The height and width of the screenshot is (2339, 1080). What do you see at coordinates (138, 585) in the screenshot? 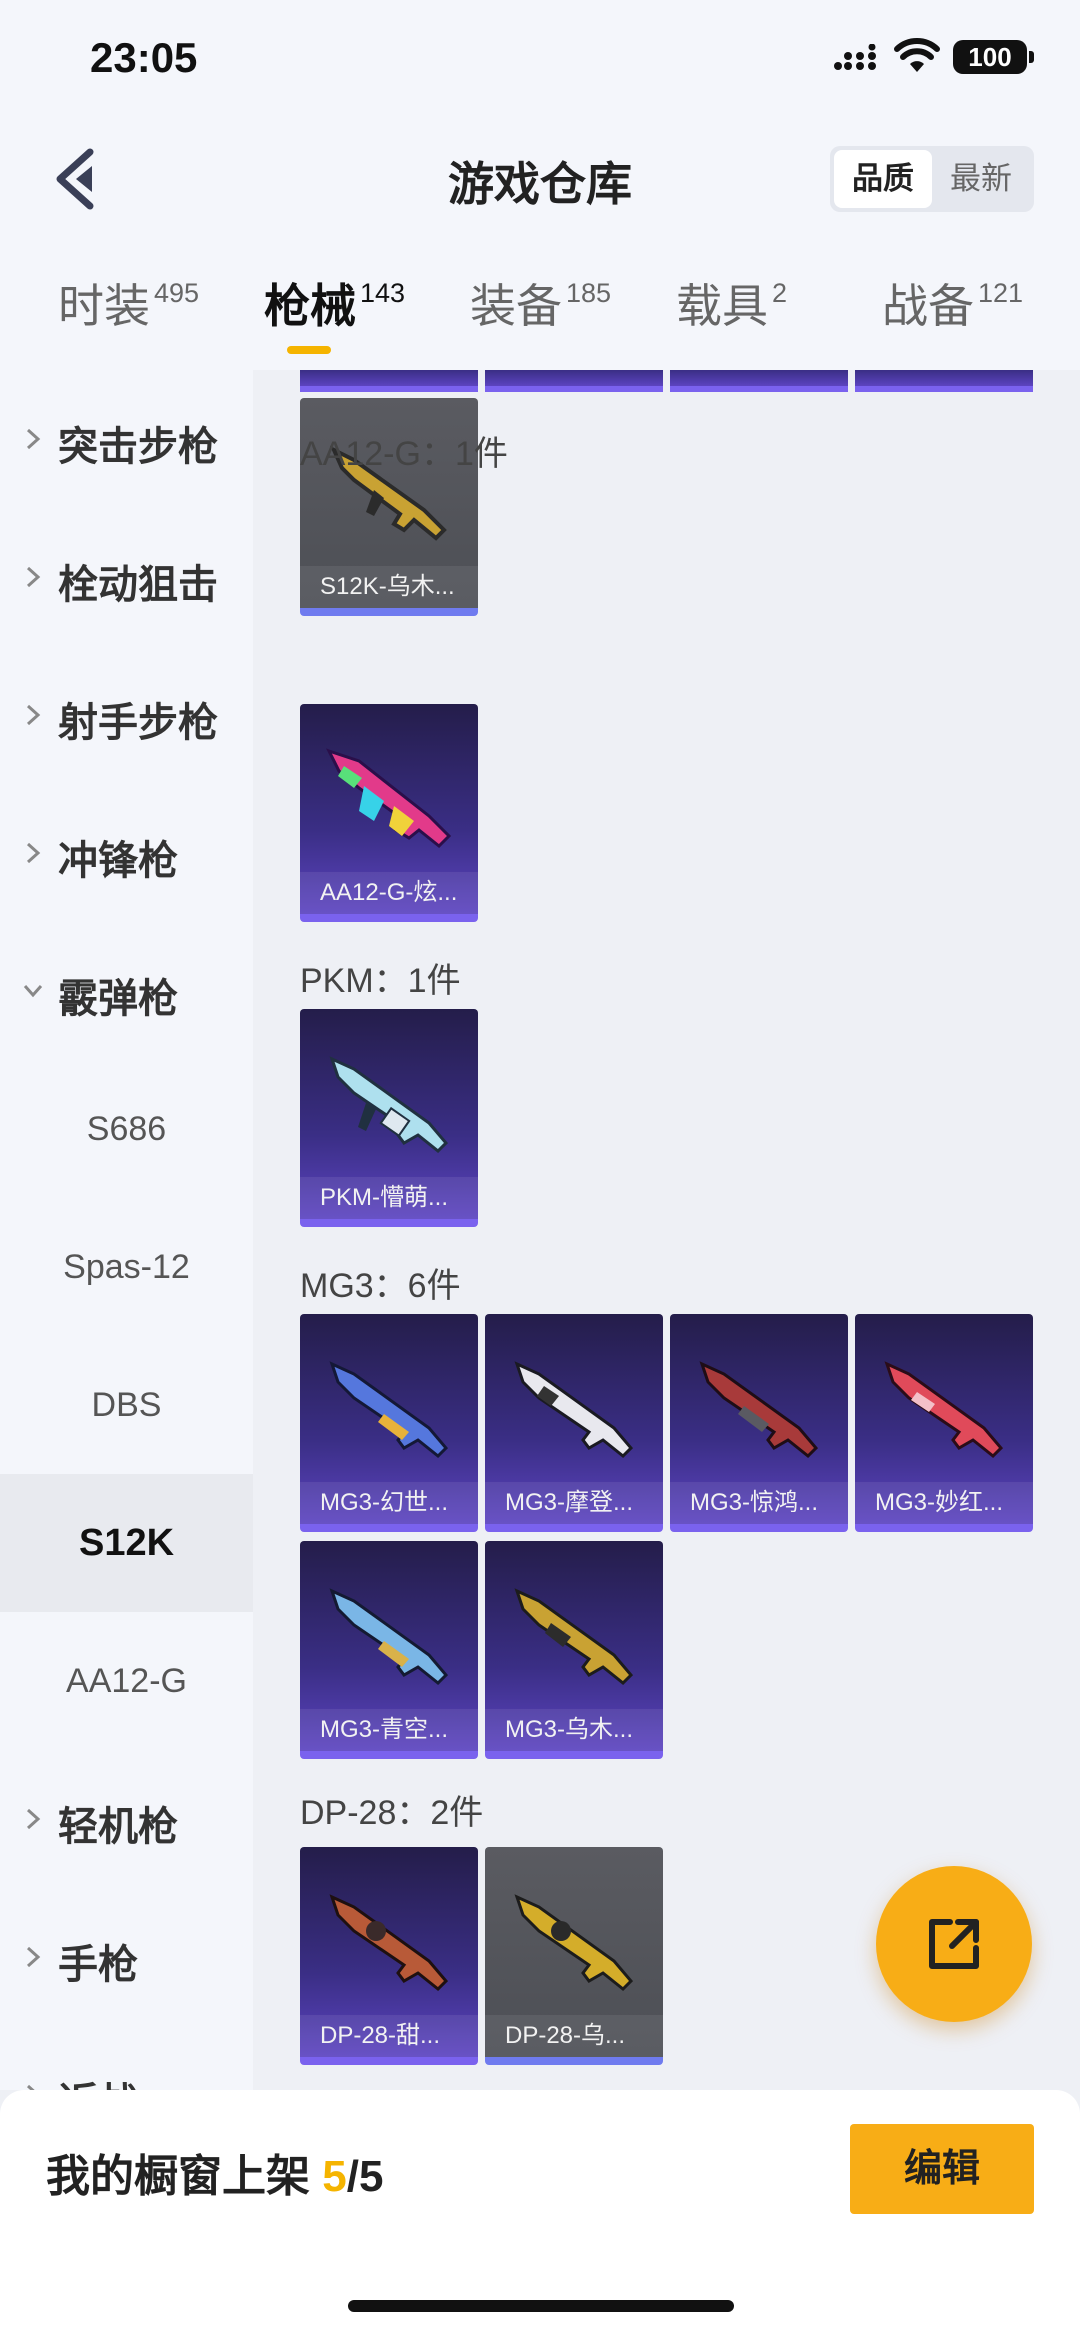
I see `sidebar-item-label: 栓动狙击` at bounding box center [138, 585].